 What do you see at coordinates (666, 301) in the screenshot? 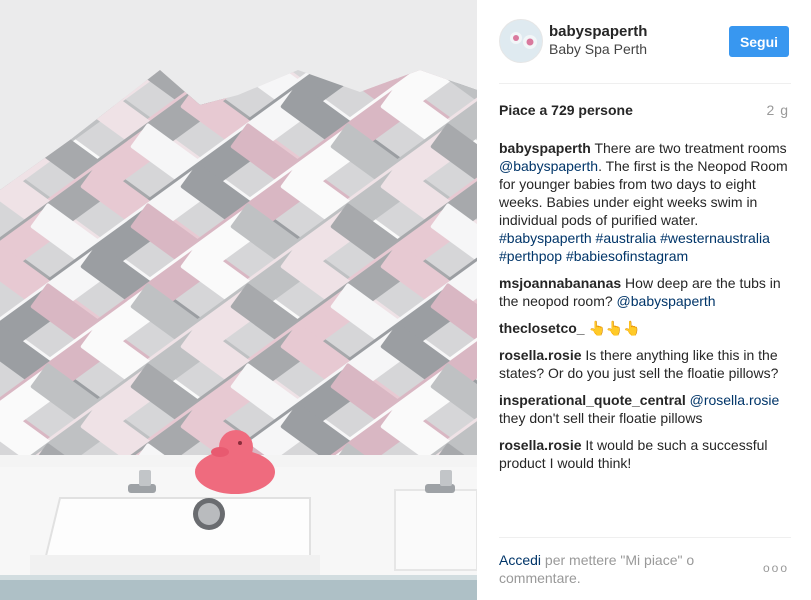
I see `comment-mention: @babyspaperth` at bounding box center [666, 301].